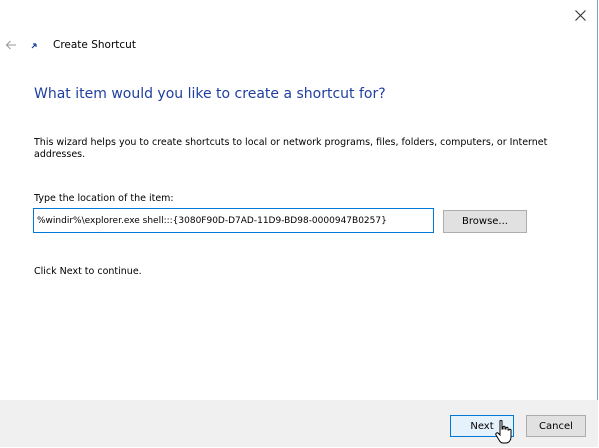  I want to click on location-input, so click(233, 220).